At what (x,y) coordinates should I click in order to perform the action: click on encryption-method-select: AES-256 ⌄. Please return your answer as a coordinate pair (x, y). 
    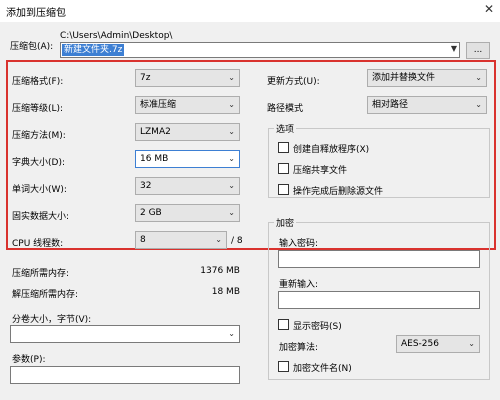
    Looking at the image, I should click on (438, 344).